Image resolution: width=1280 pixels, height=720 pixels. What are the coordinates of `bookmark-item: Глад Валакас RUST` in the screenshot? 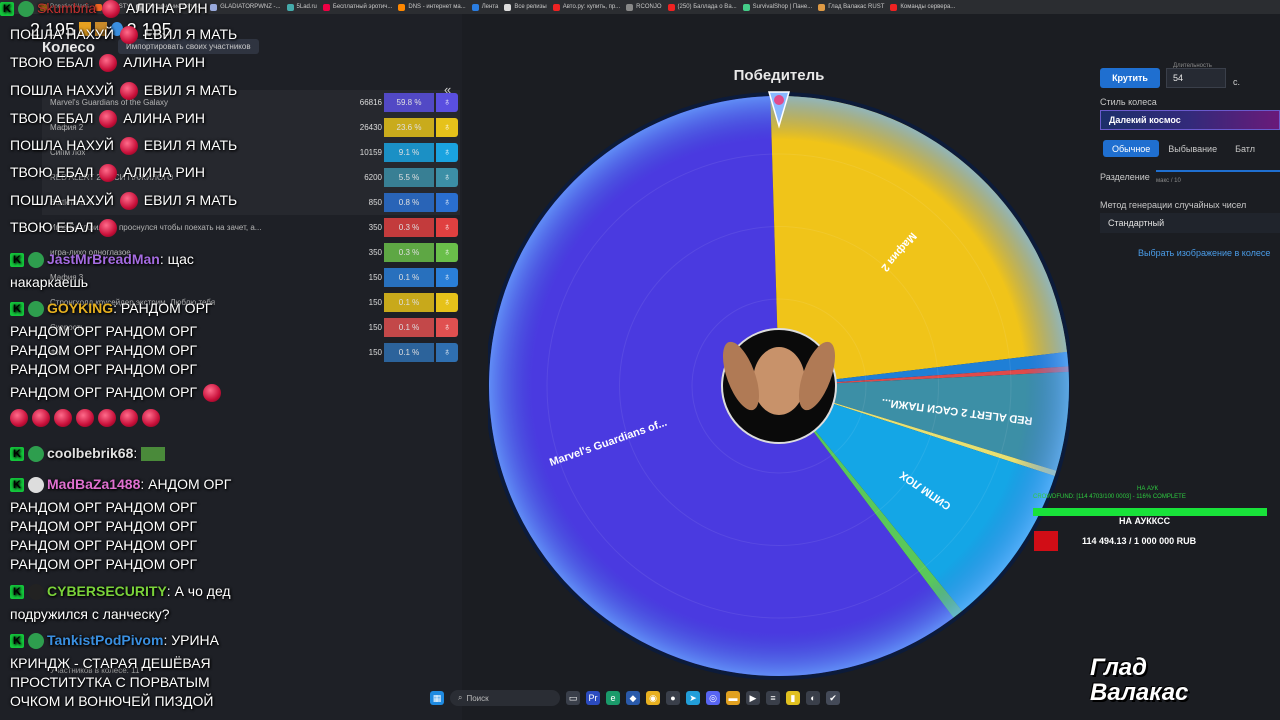 It's located at (851, 7).